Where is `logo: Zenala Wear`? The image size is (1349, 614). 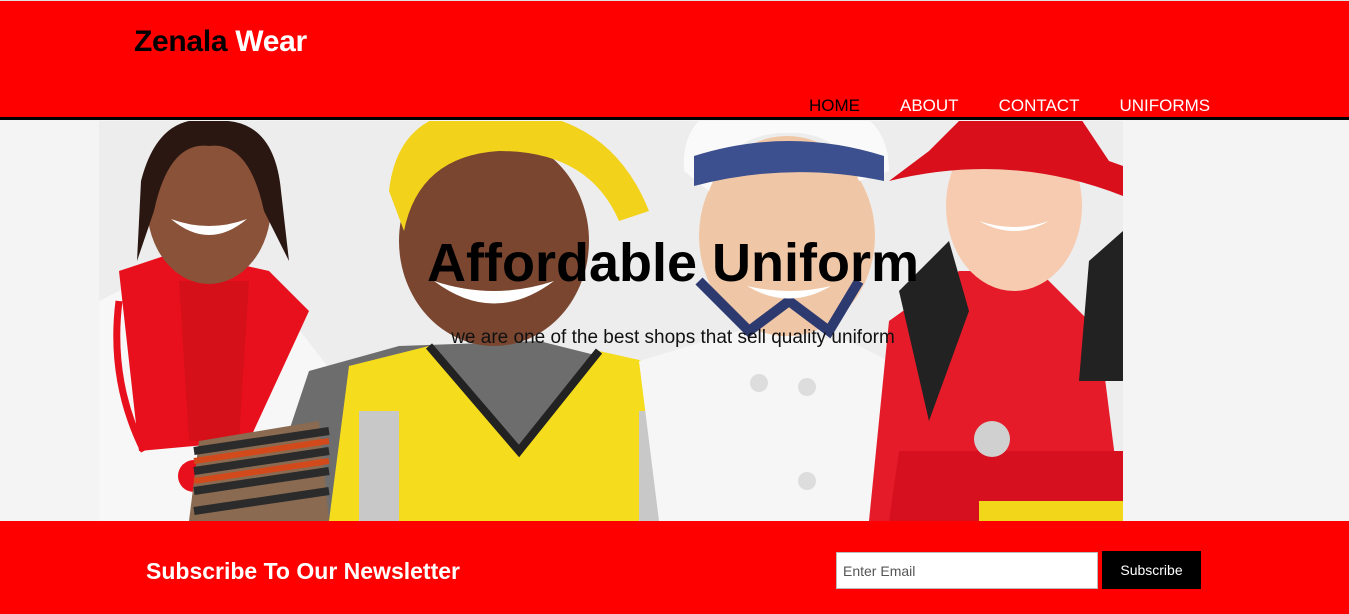 logo: Zenala Wear is located at coordinates (220, 42).